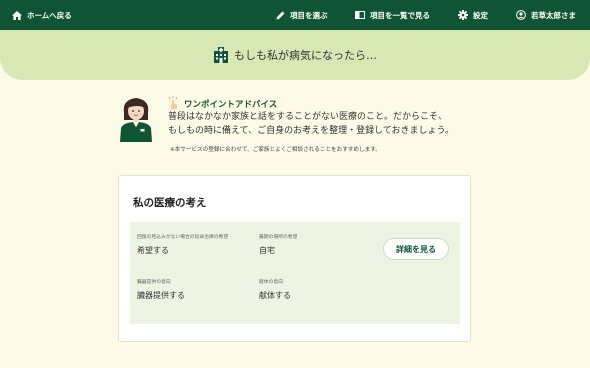 Image resolution: width=590 pixels, height=368 pixels. I want to click on advice-title: ワンポイントアドバイス, so click(231, 105).